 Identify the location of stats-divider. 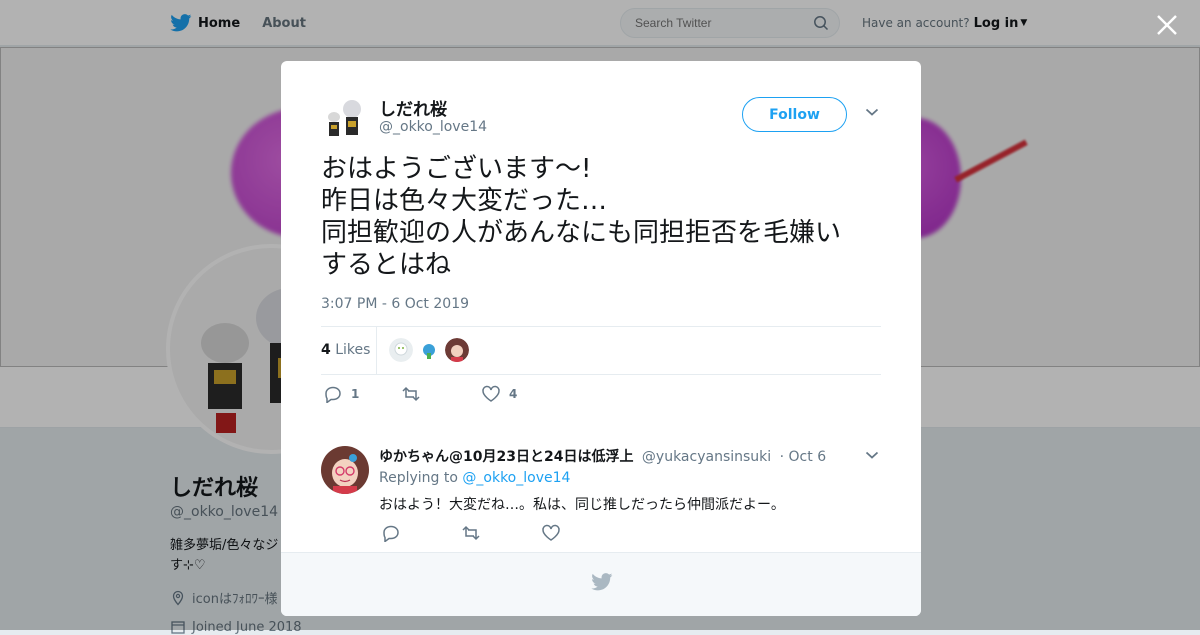
(376, 350).